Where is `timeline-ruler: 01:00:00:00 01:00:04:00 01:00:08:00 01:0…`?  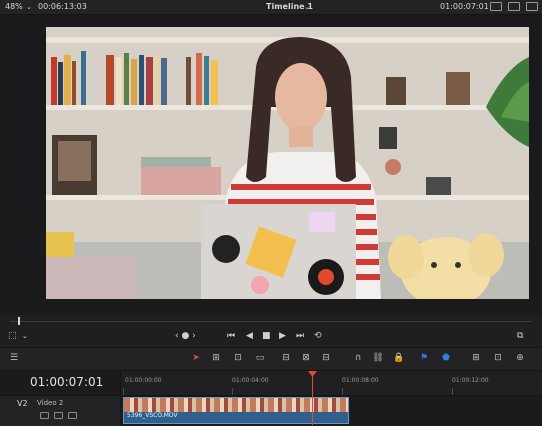 timeline-ruler: 01:00:00:00 01:00:04:00 01:00:08:00 01:0… is located at coordinates (331, 383).